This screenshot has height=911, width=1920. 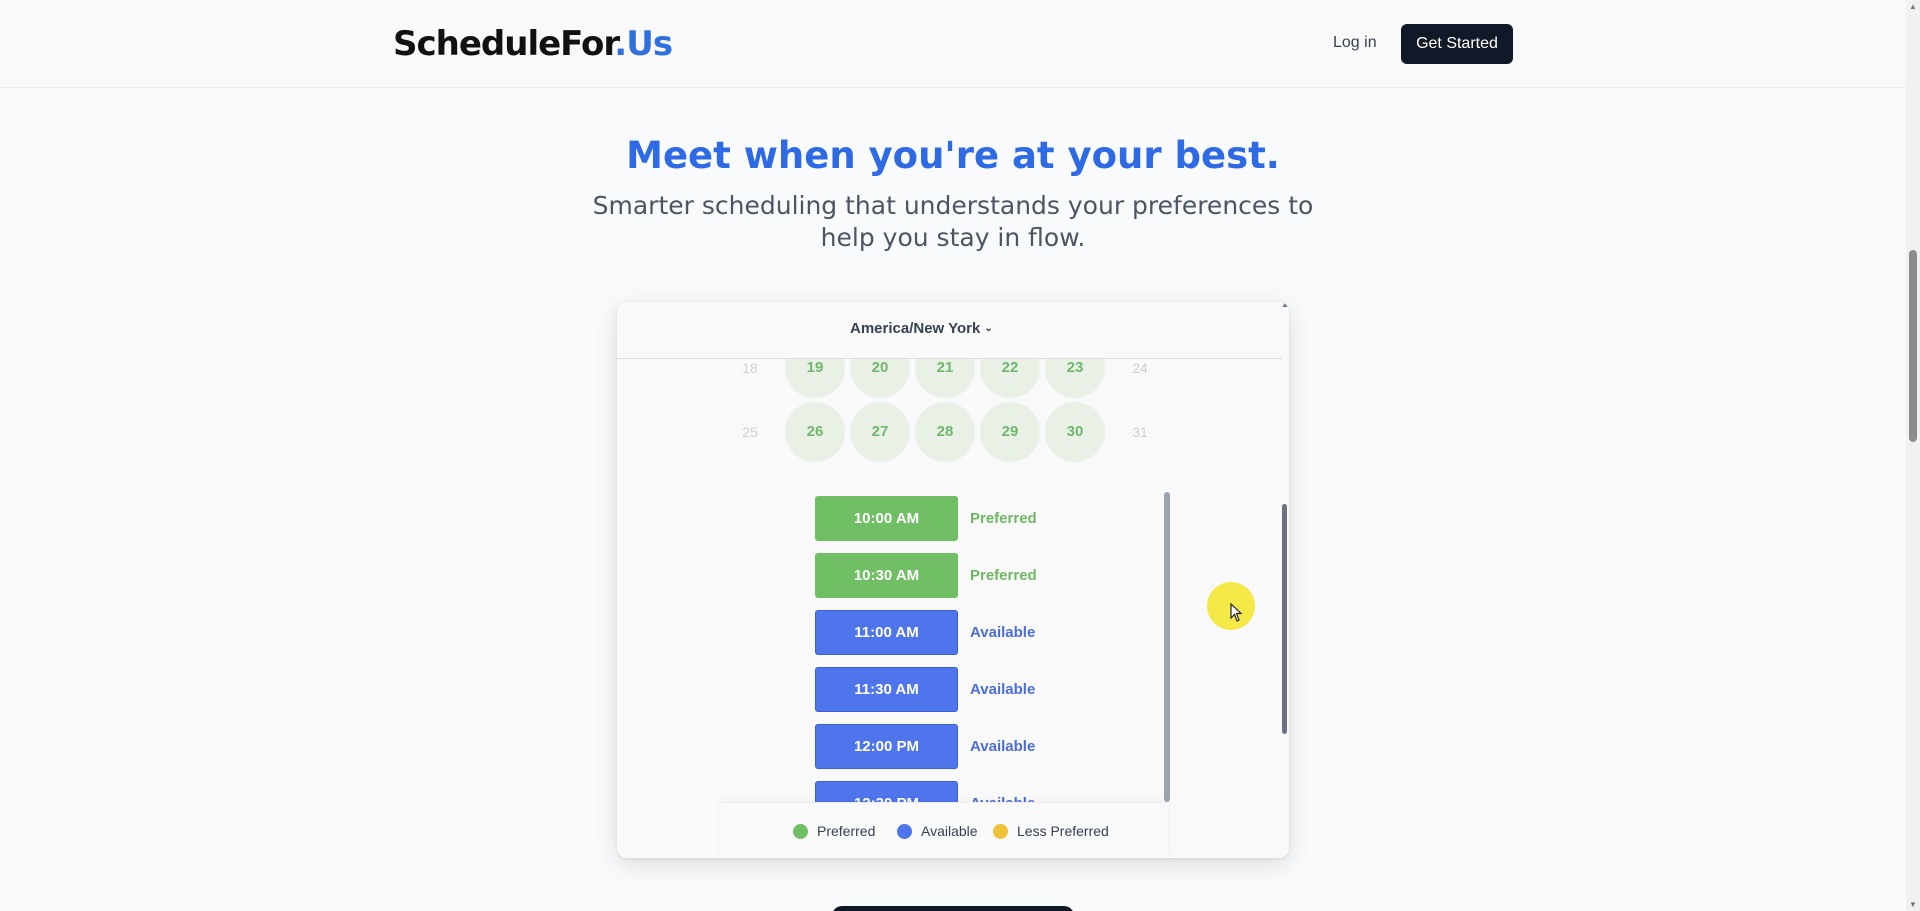 What do you see at coordinates (945, 432) in the screenshot?
I see `calendar-day: 28` at bounding box center [945, 432].